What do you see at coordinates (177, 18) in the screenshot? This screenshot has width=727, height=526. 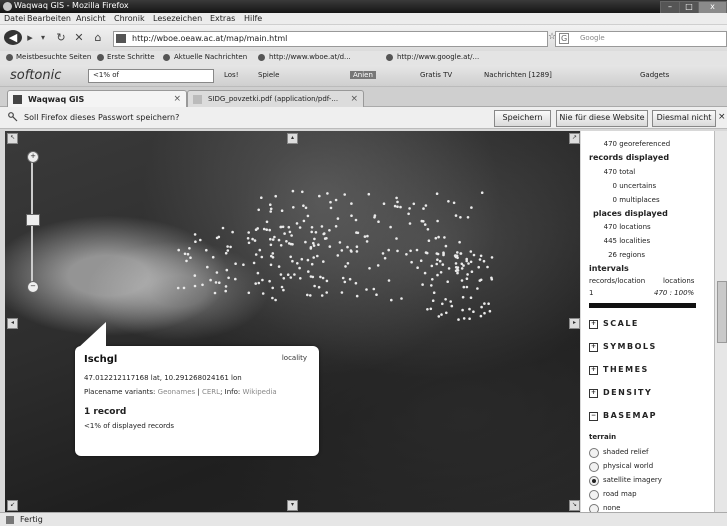 I see `menu-lesezeichen: Lesezeichen` at bounding box center [177, 18].